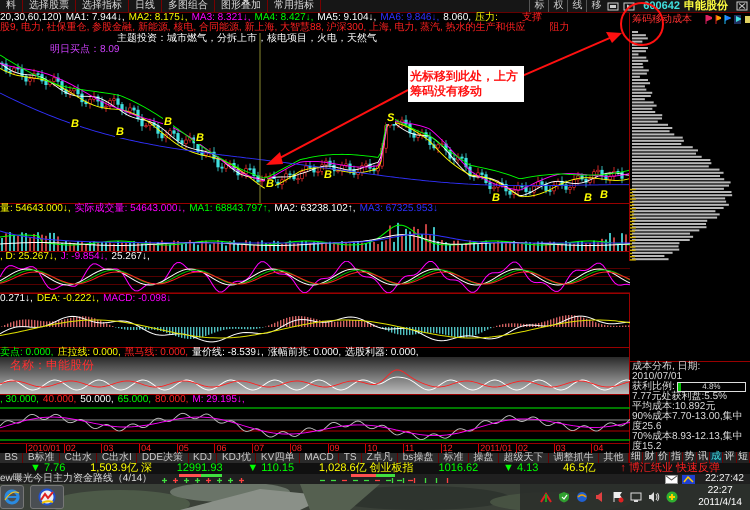 This screenshot has width=750, height=510. I want to click on menu-item: 料, so click(11, 6).